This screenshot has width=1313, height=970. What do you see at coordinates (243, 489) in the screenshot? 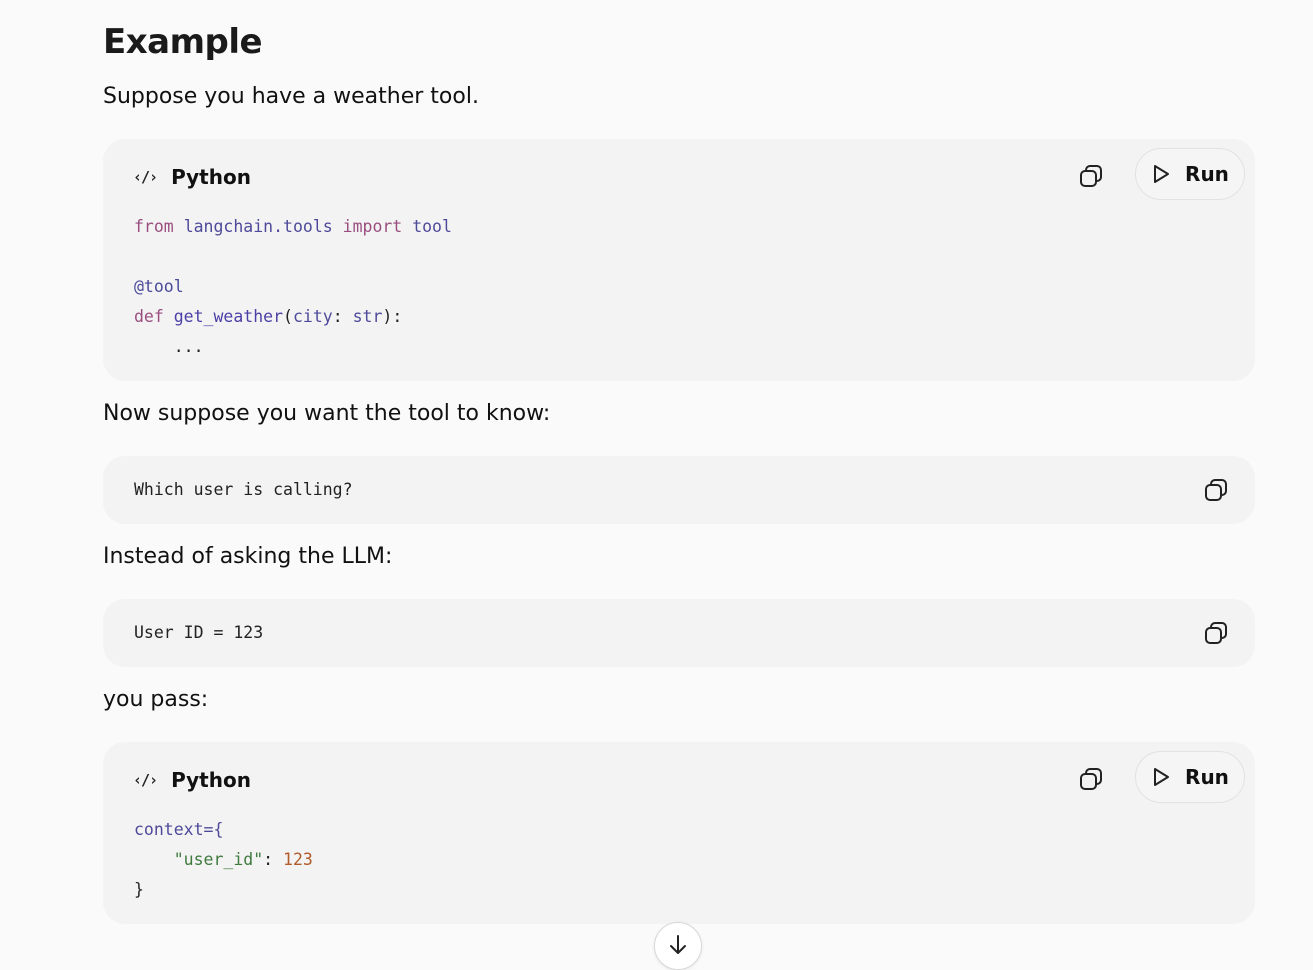
I see `code-content: Which user is calling?` at bounding box center [243, 489].